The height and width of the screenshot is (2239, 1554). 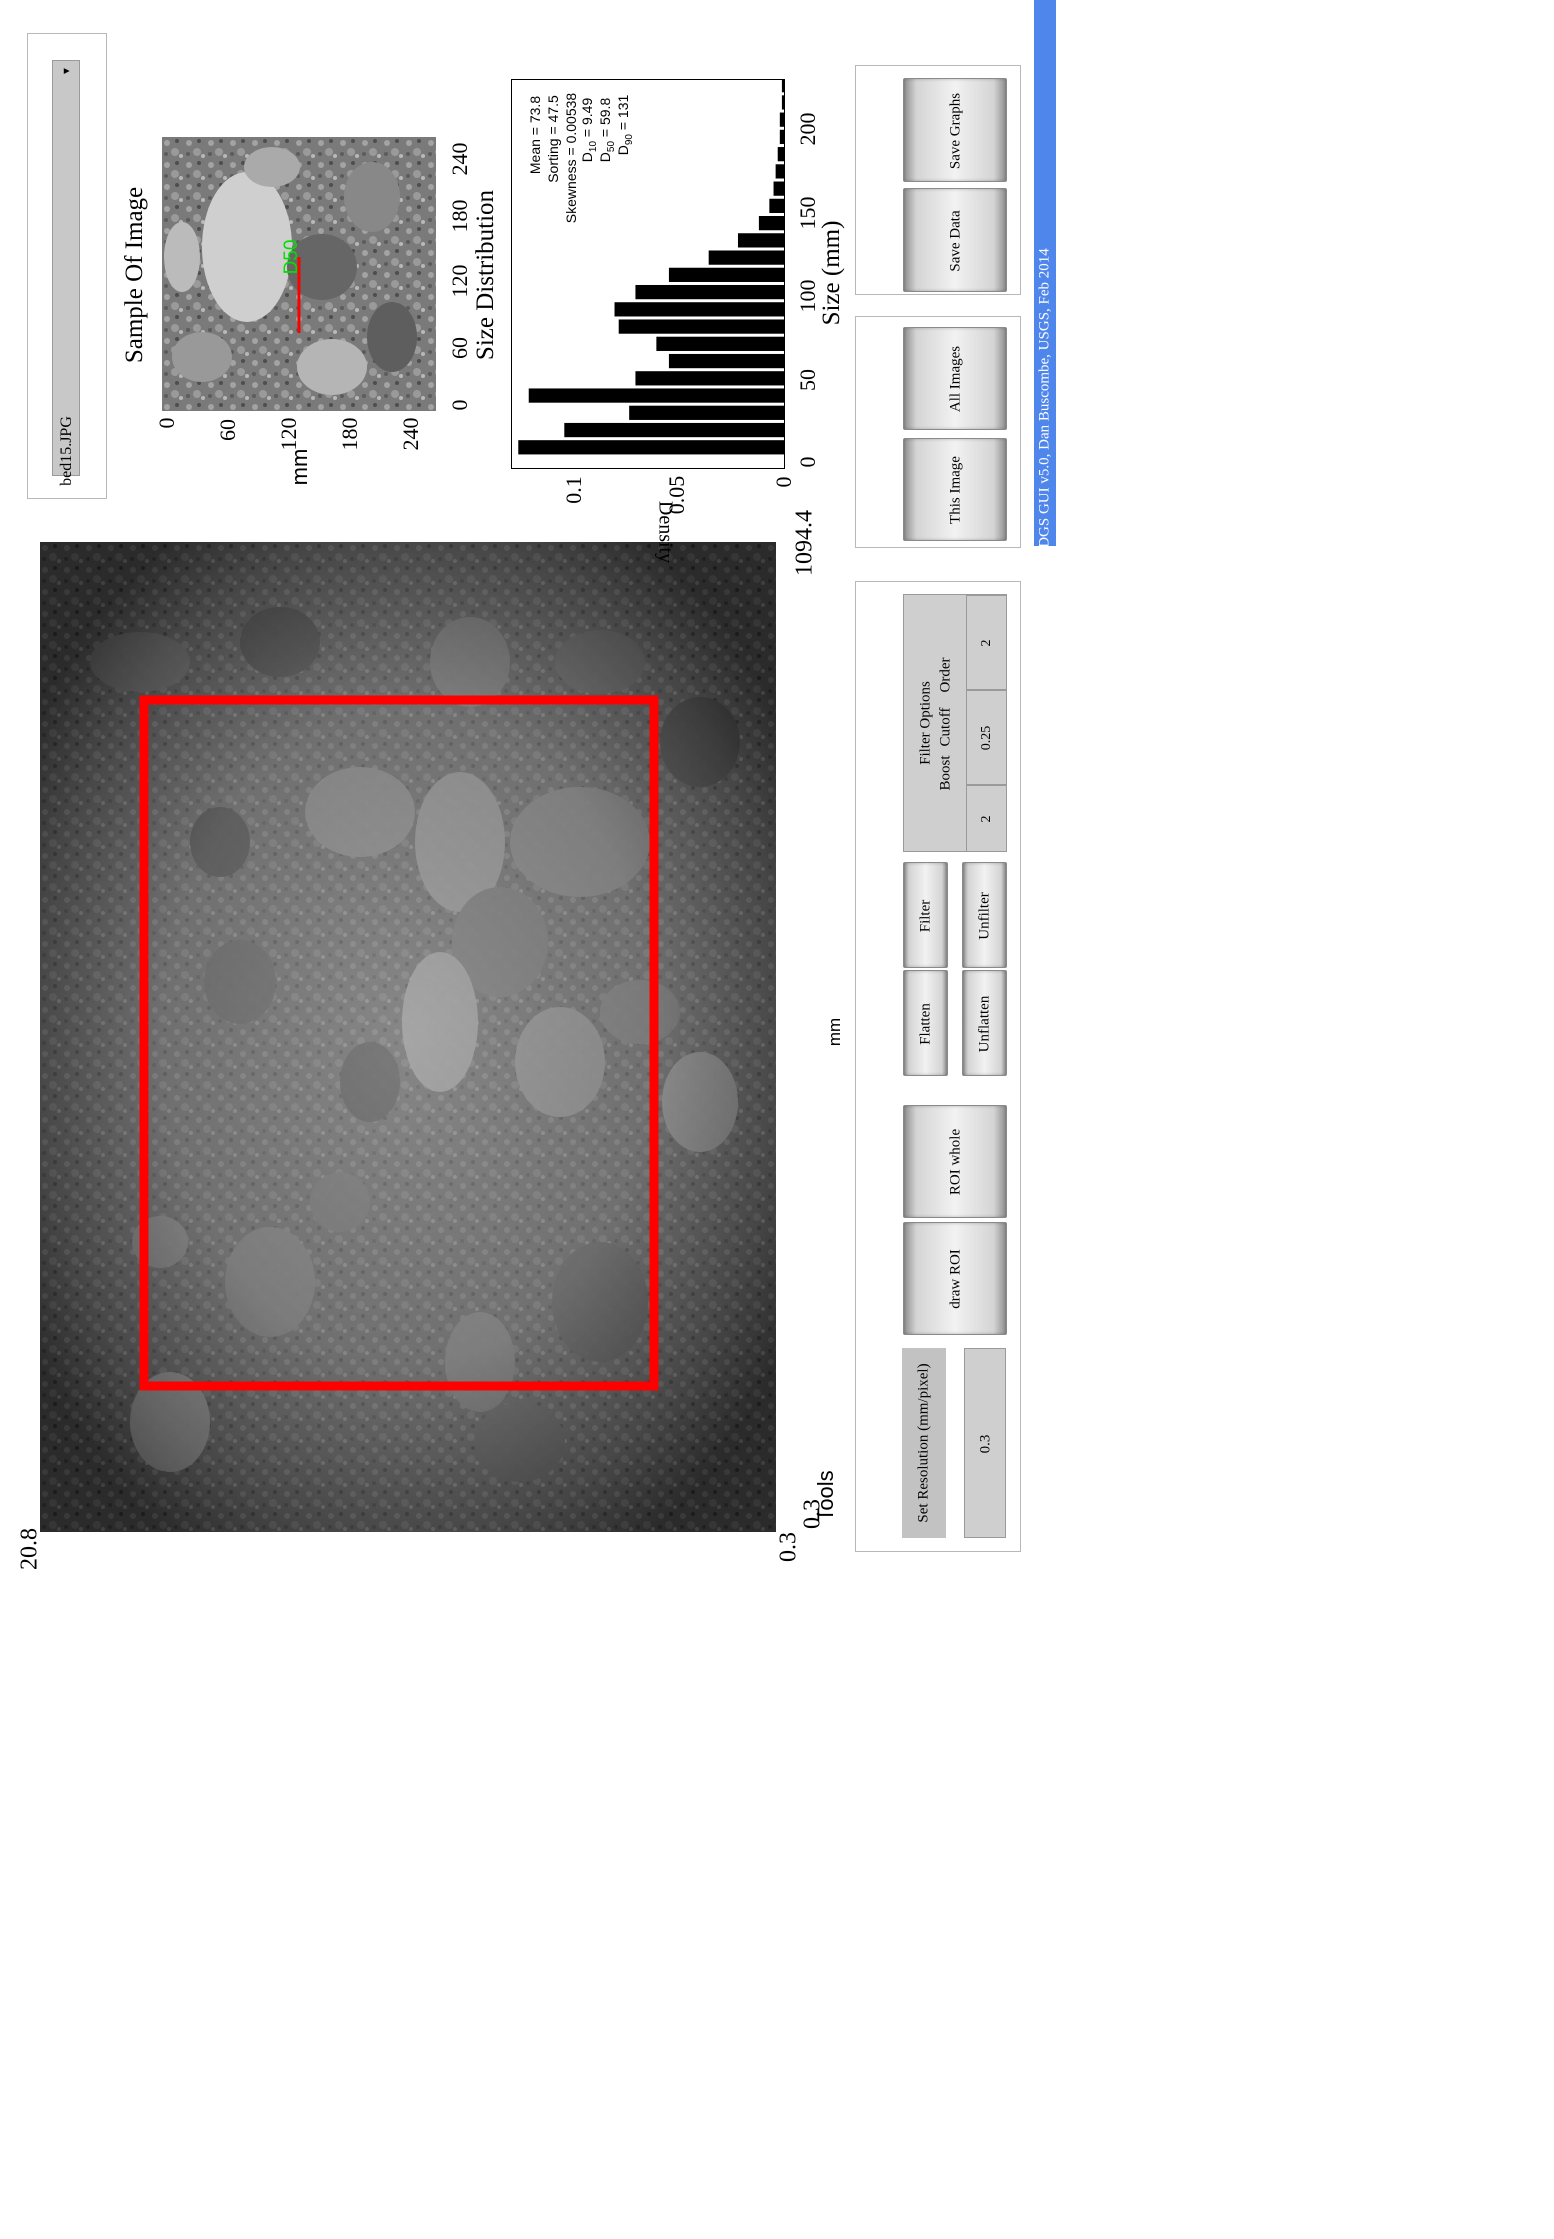 I want to click on chart-ylabel: Density, so click(x=665, y=532).